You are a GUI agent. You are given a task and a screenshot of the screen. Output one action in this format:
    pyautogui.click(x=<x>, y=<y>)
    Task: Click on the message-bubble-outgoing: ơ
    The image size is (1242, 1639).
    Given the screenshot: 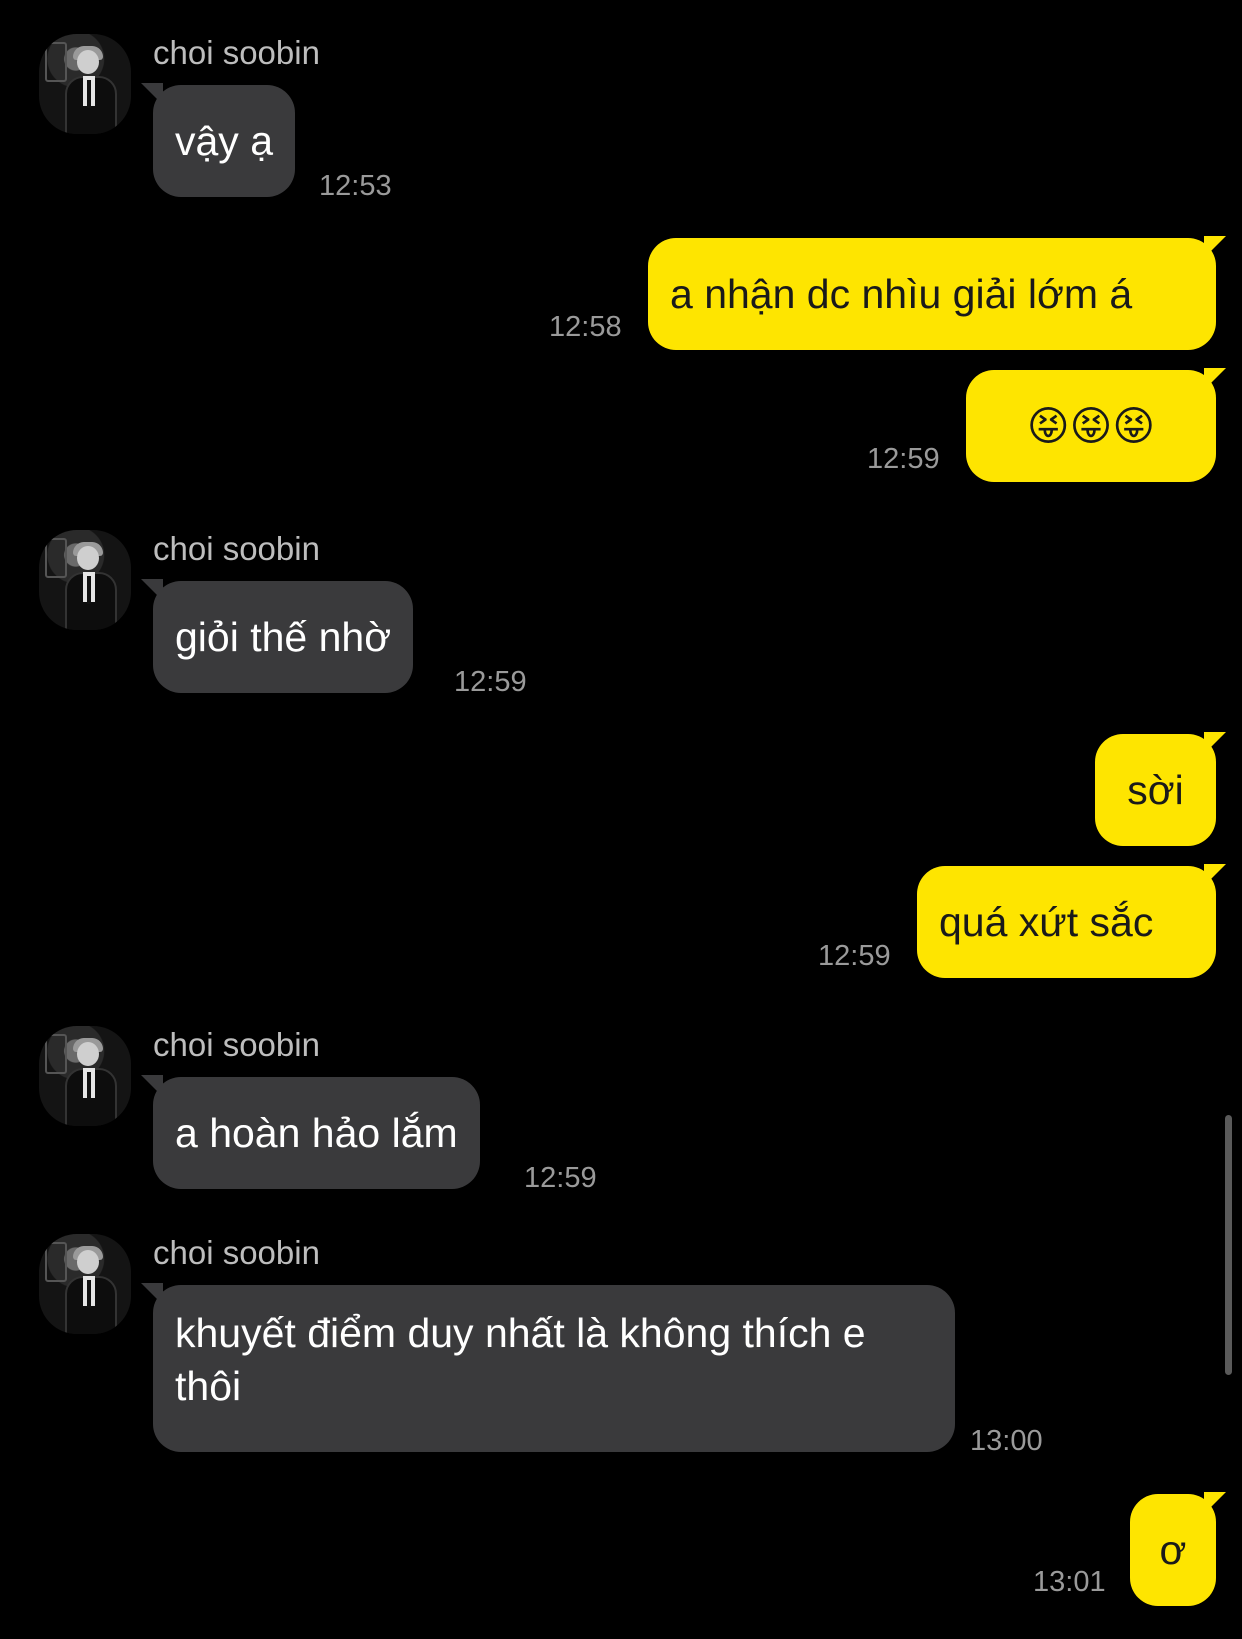 What is the action you would take?
    pyautogui.click(x=1178, y=1549)
    